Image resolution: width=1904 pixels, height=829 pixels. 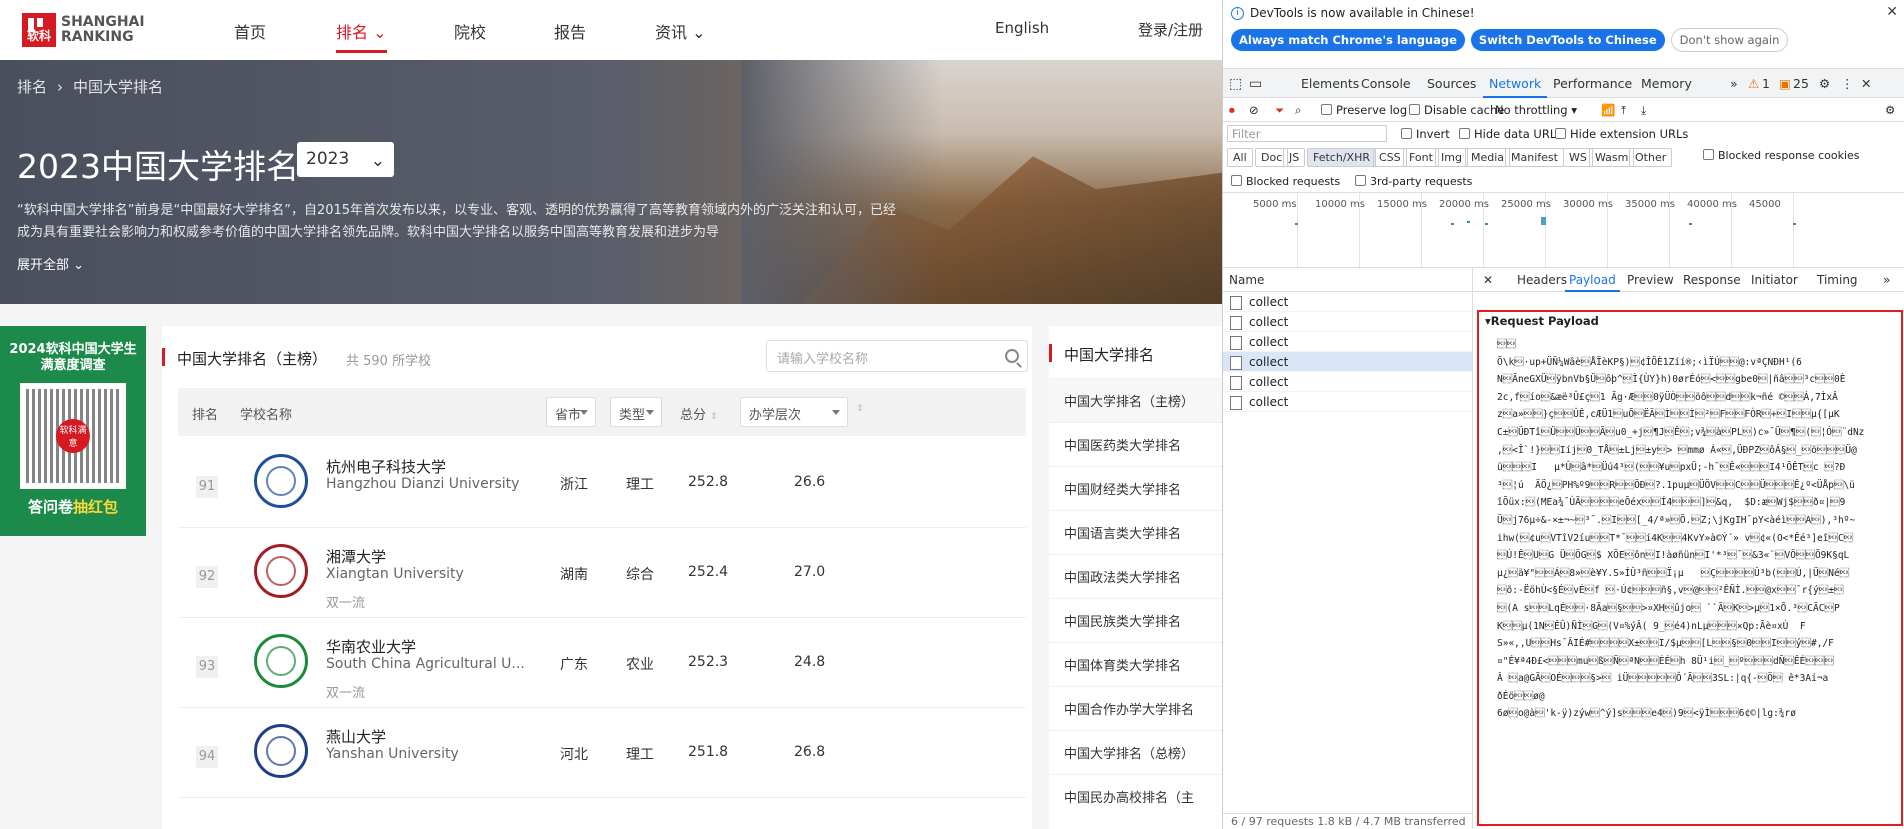 I want to click on nav-universities: 院校, so click(x=470, y=31).